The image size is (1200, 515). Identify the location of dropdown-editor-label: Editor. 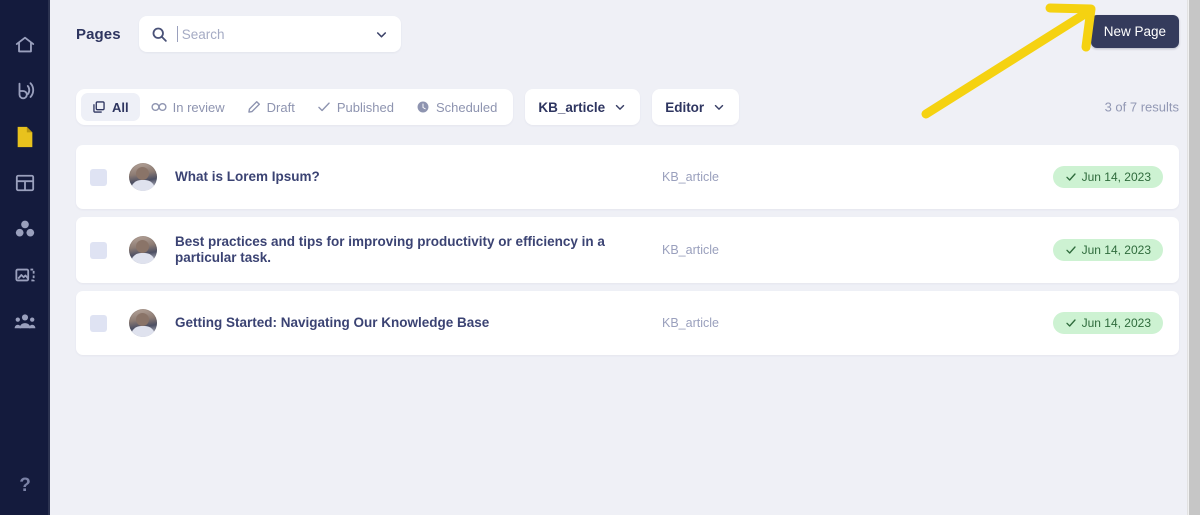
(685, 107).